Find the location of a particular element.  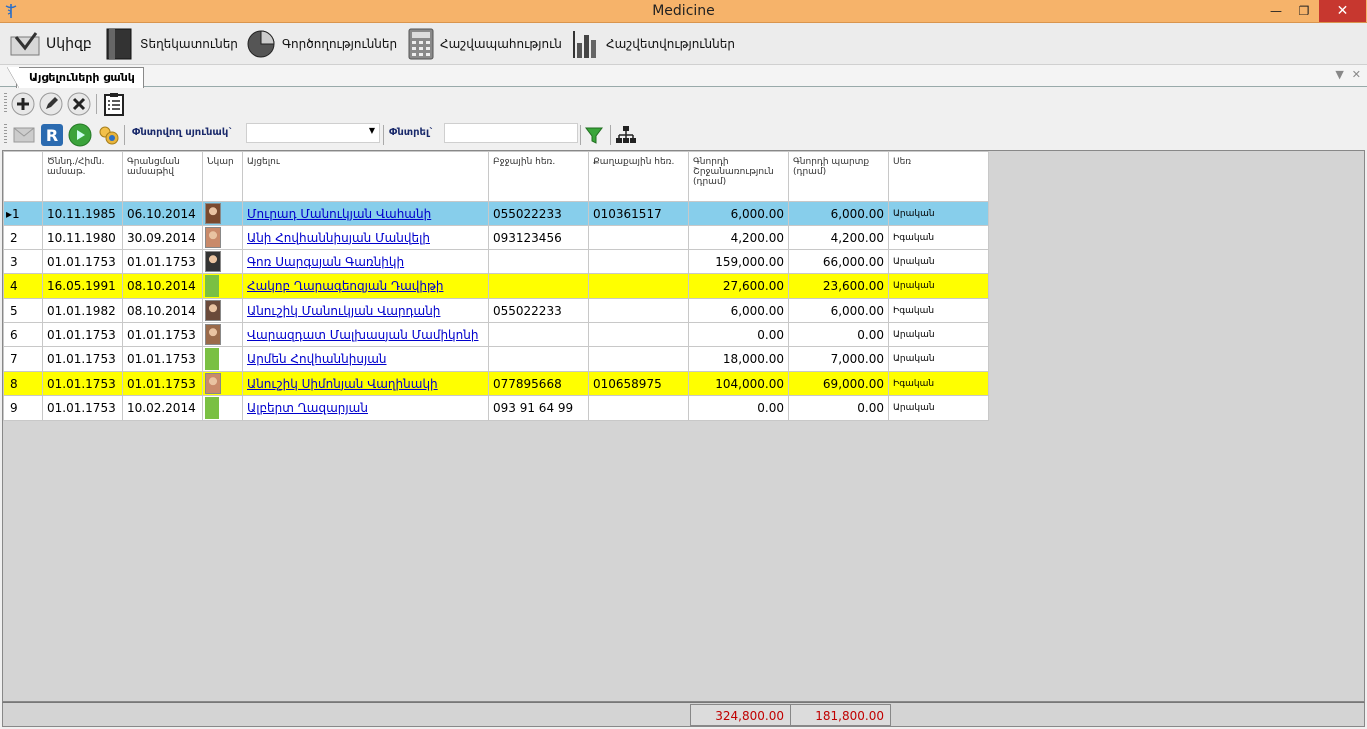

minimize-button: — is located at coordinates (1276, 11).